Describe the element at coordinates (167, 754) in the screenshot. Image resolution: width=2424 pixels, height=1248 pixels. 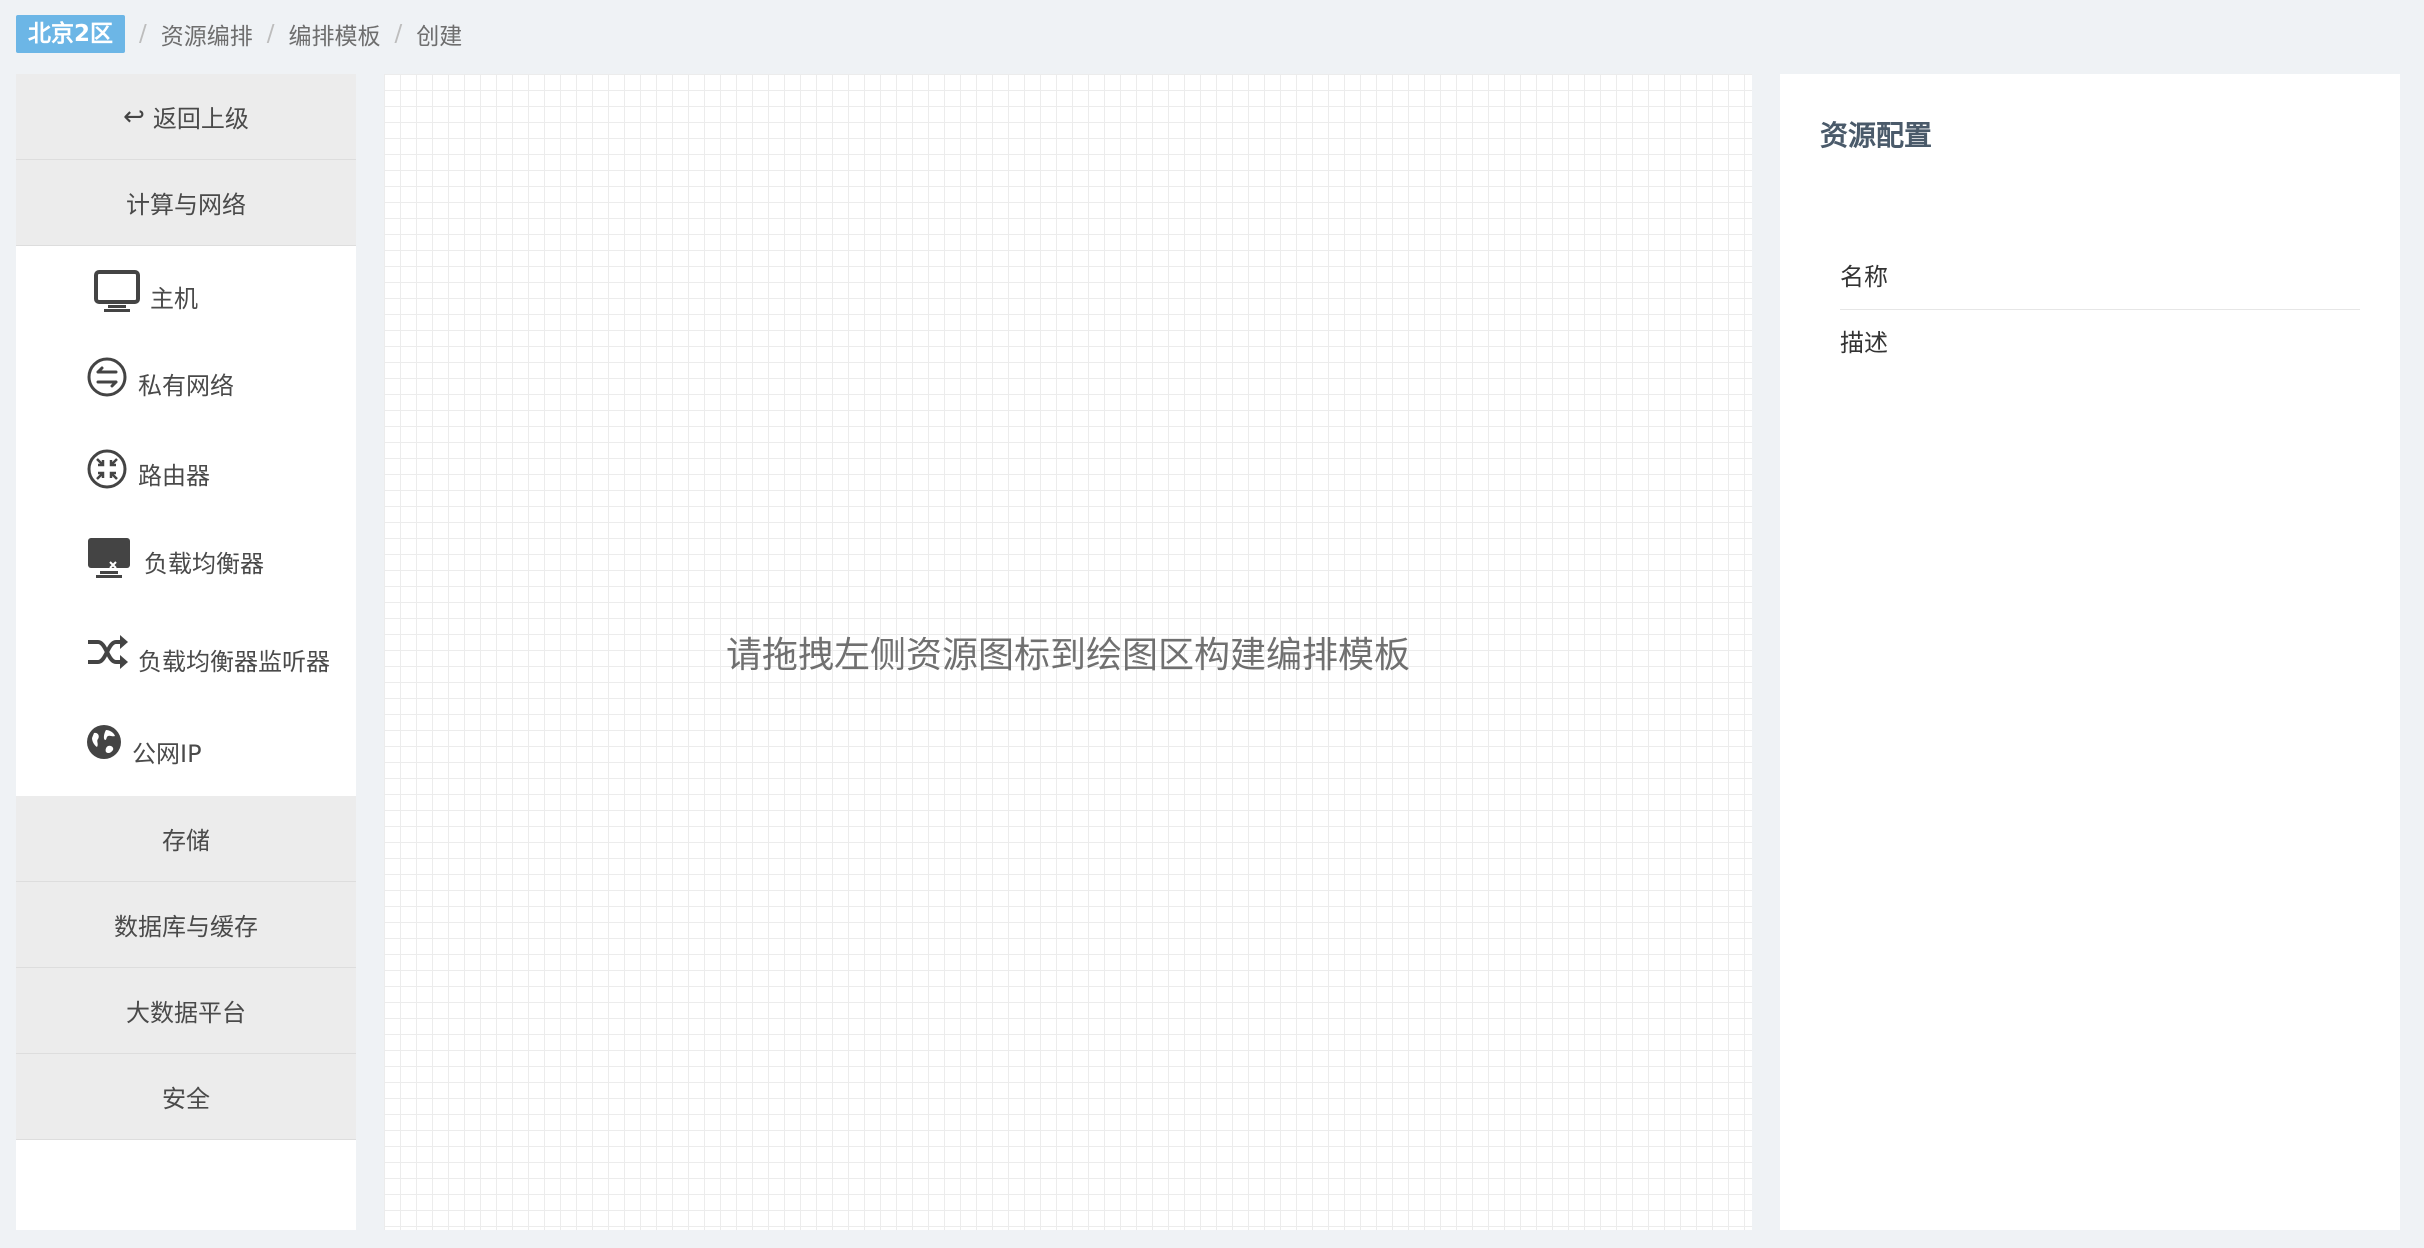
I see `resource-label: 公网IP` at that location.